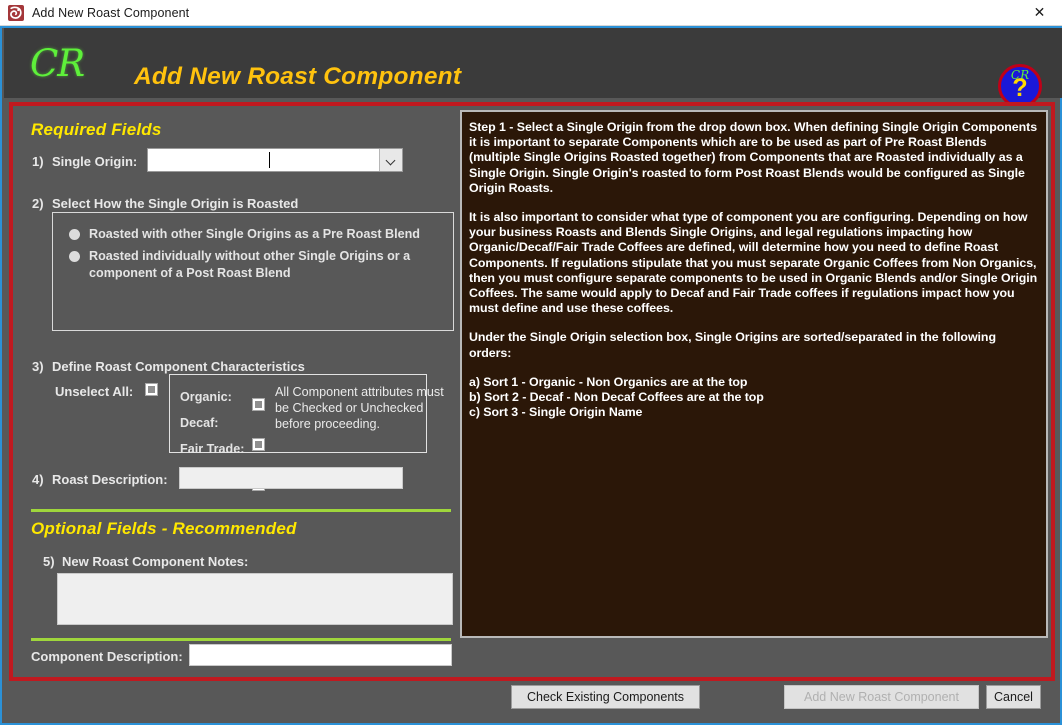 This screenshot has width=1062, height=725. Describe the element at coordinates (95, 161) in the screenshot. I see `step1-label: Single Origin:` at that location.